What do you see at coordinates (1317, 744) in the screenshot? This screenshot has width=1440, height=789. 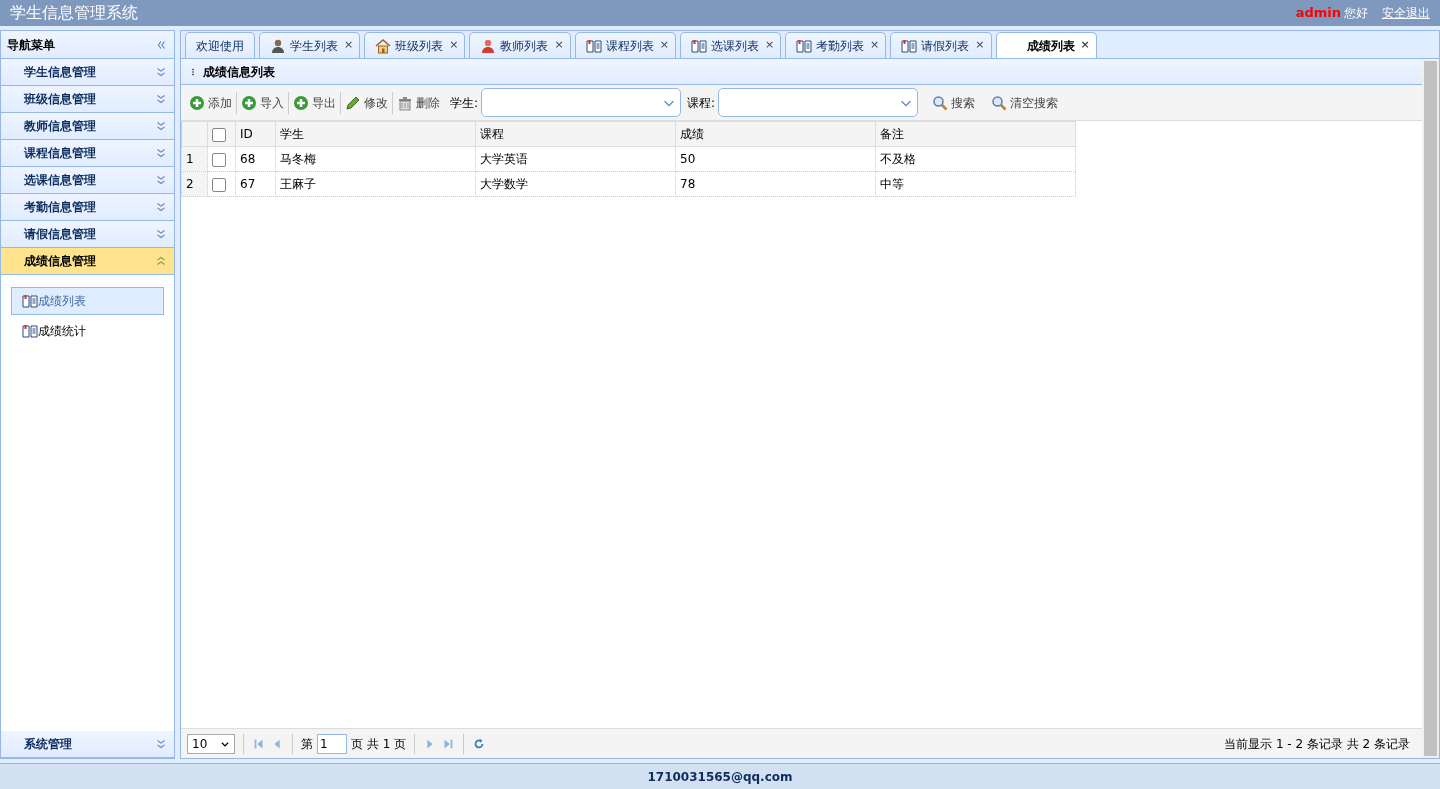 I see `record-info: 当前显示 1 - 2 条记录 共 2 条记录` at bounding box center [1317, 744].